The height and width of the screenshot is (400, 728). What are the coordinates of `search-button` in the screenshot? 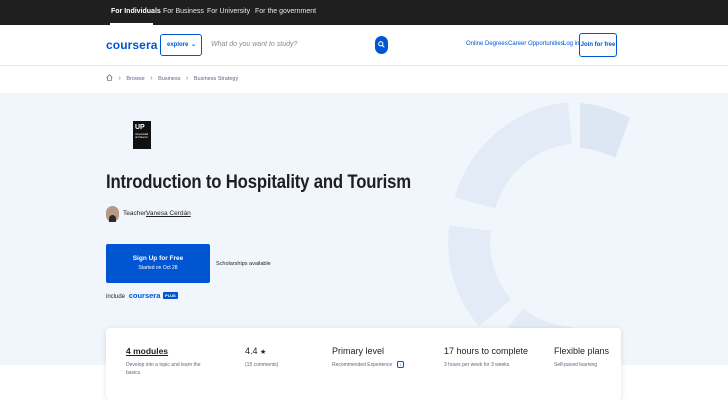 It's located at (381, 45).